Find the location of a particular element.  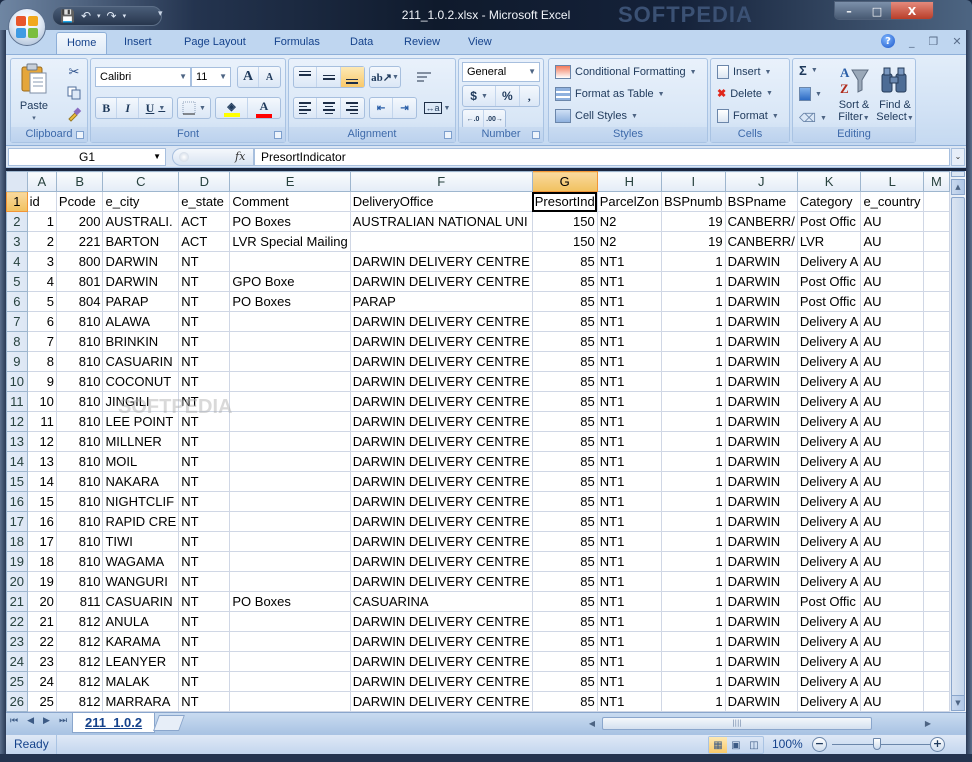

sheet-tab: 211_1.0.2 is located at coordinates (114, 723).